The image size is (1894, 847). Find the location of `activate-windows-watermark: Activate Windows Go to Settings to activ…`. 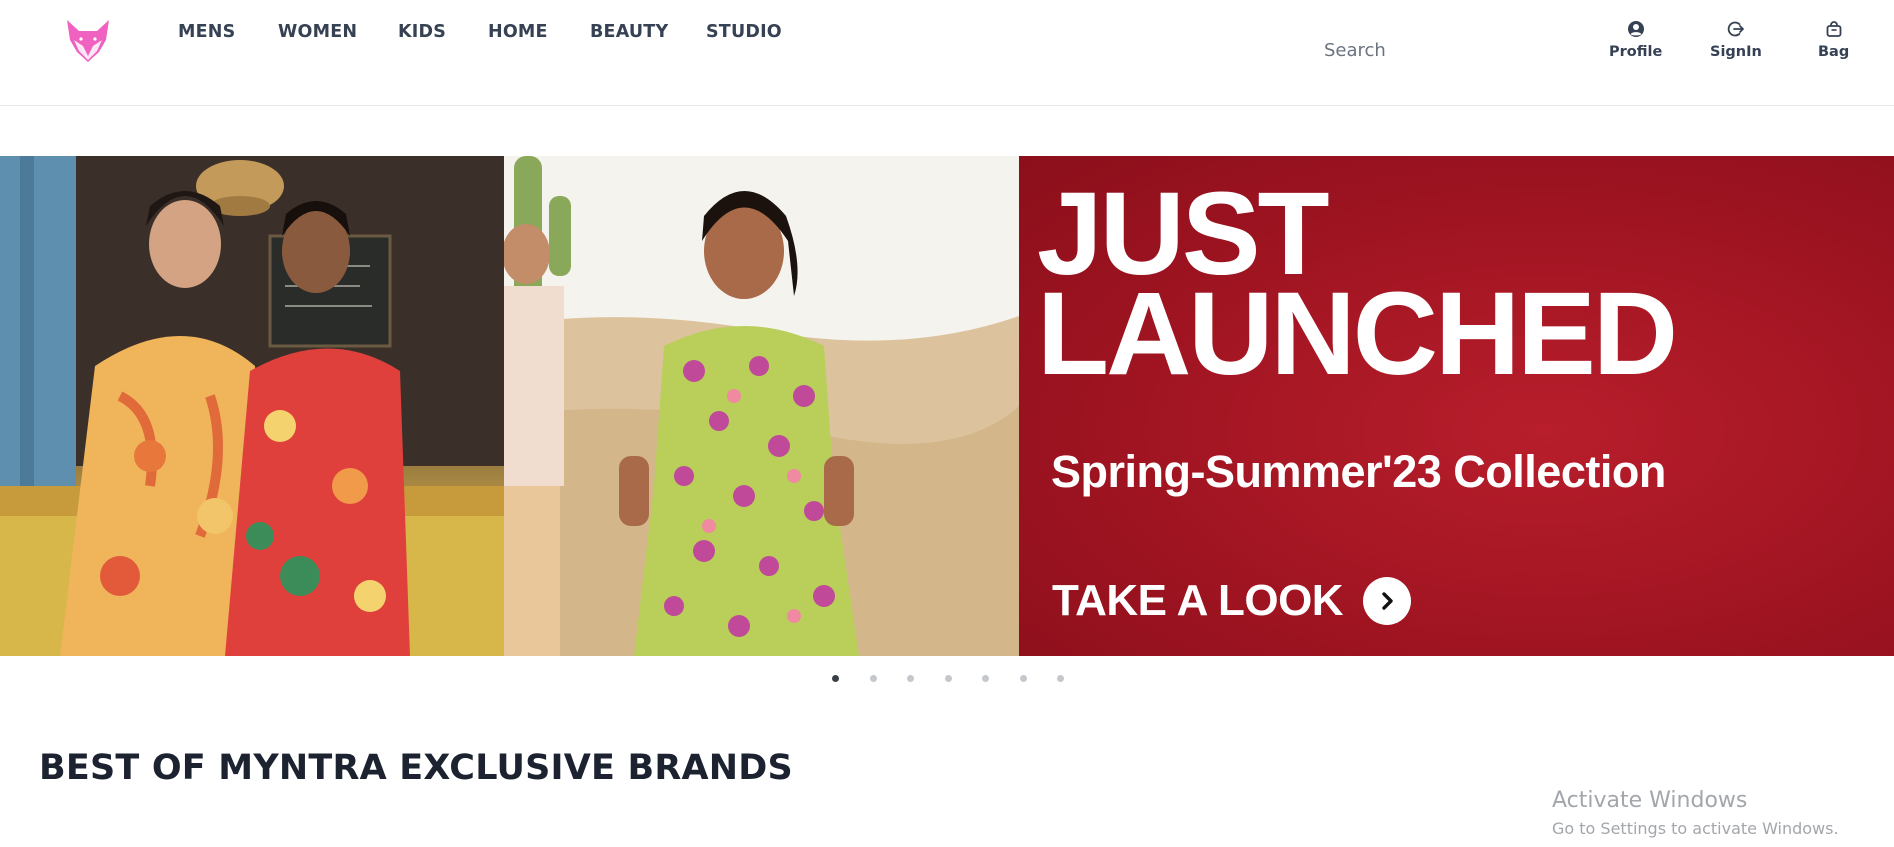

activate-windows-watermark: Activate Windows Go to Settings to activ… is located at coordinates (1695, 813).